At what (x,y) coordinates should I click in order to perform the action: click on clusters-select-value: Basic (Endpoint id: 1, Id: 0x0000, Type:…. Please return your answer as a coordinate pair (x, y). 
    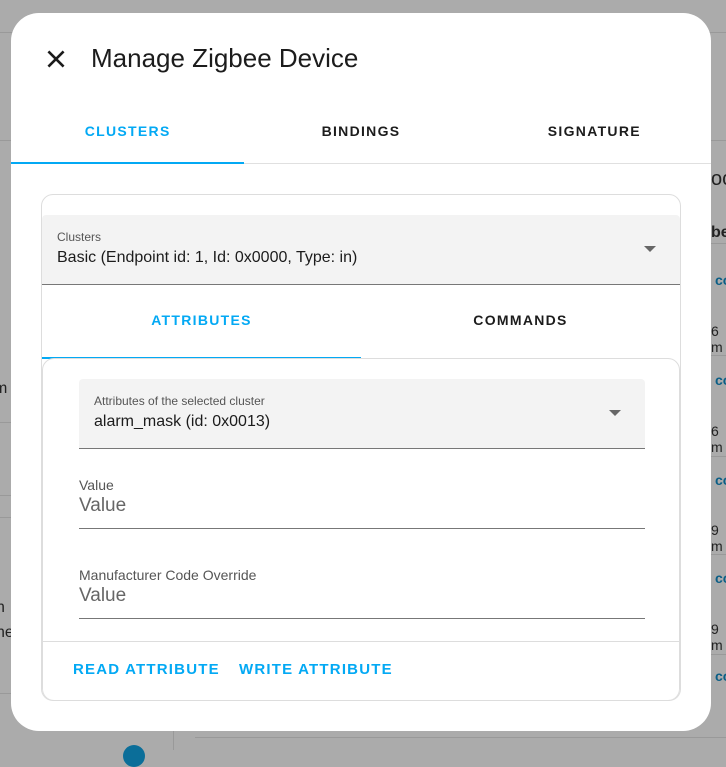
    Looking at the image, I should click on (207, 257).